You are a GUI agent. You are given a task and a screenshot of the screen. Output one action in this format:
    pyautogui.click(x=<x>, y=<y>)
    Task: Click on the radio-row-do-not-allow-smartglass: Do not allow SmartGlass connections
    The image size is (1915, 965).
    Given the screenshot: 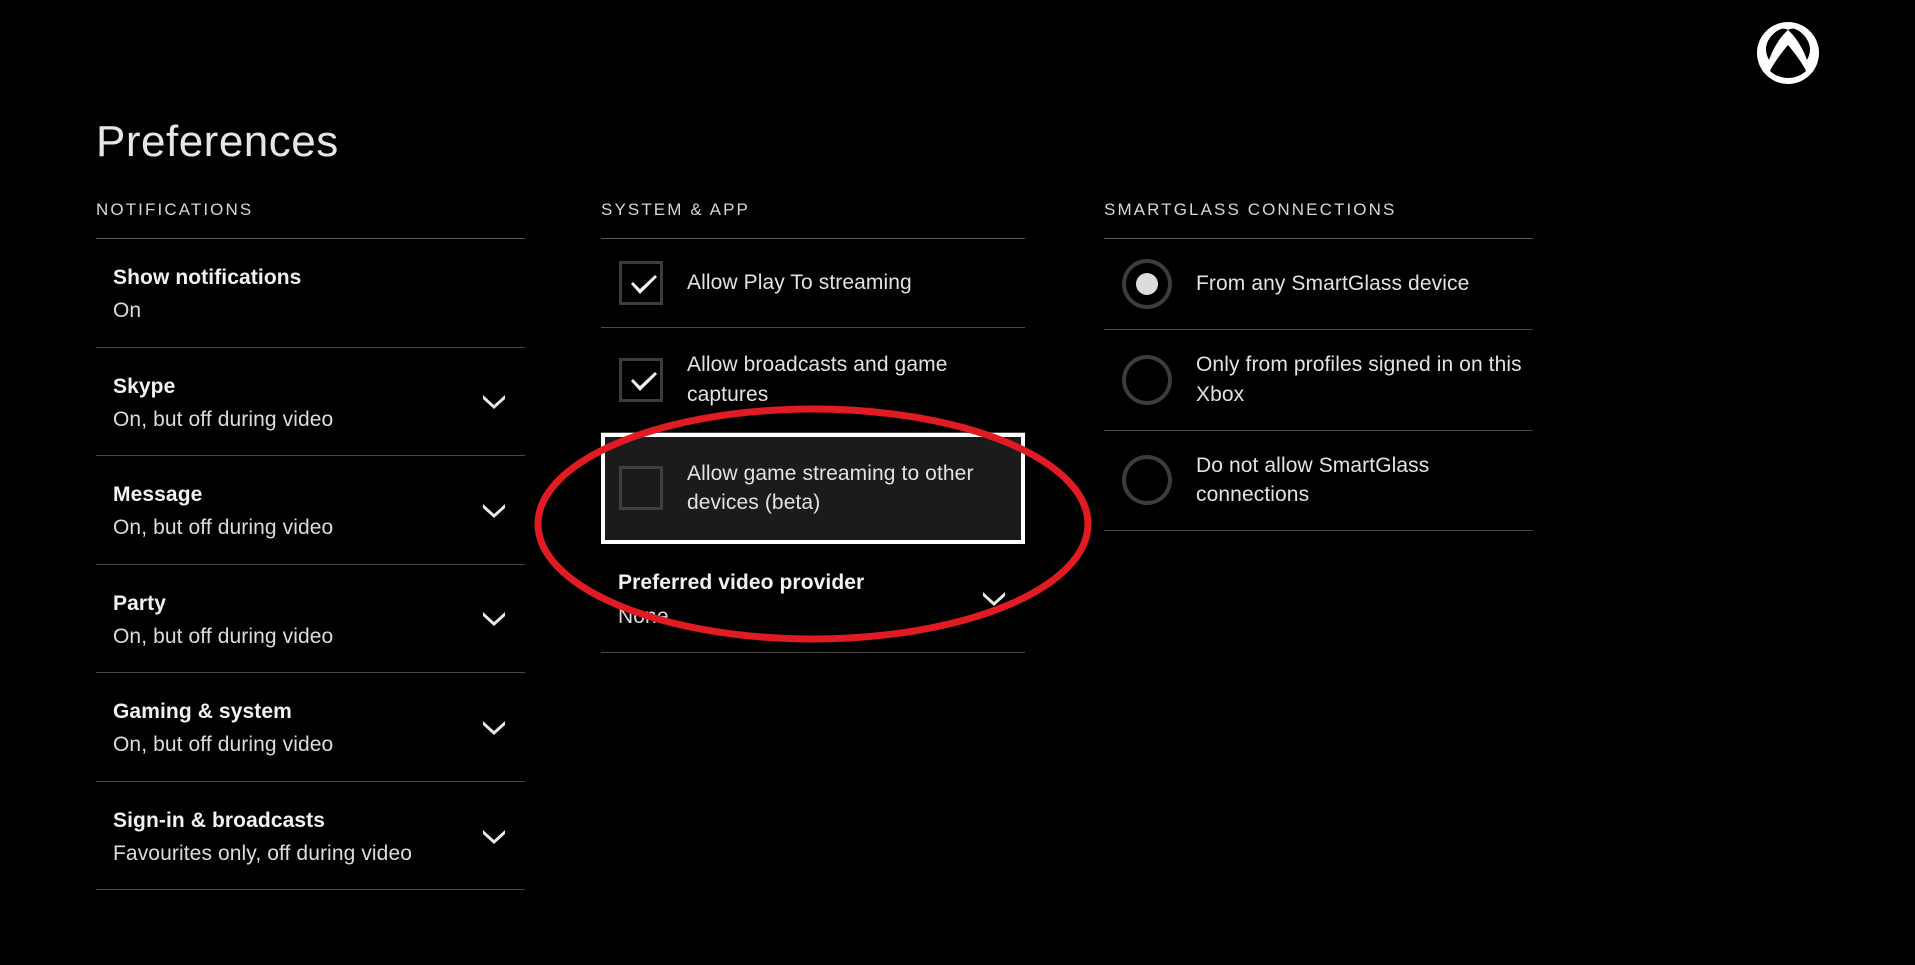 What is the action you would take?
    pyautogui.click(x=1318, y=481)
    